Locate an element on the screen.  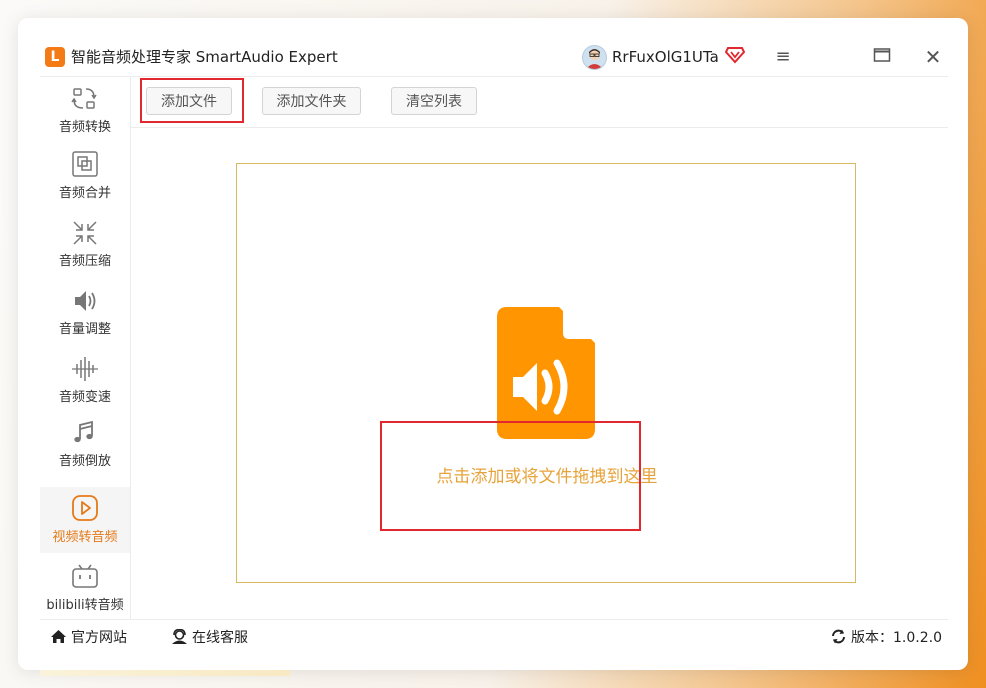
maximize-icon is located at coordinates (882, 57).